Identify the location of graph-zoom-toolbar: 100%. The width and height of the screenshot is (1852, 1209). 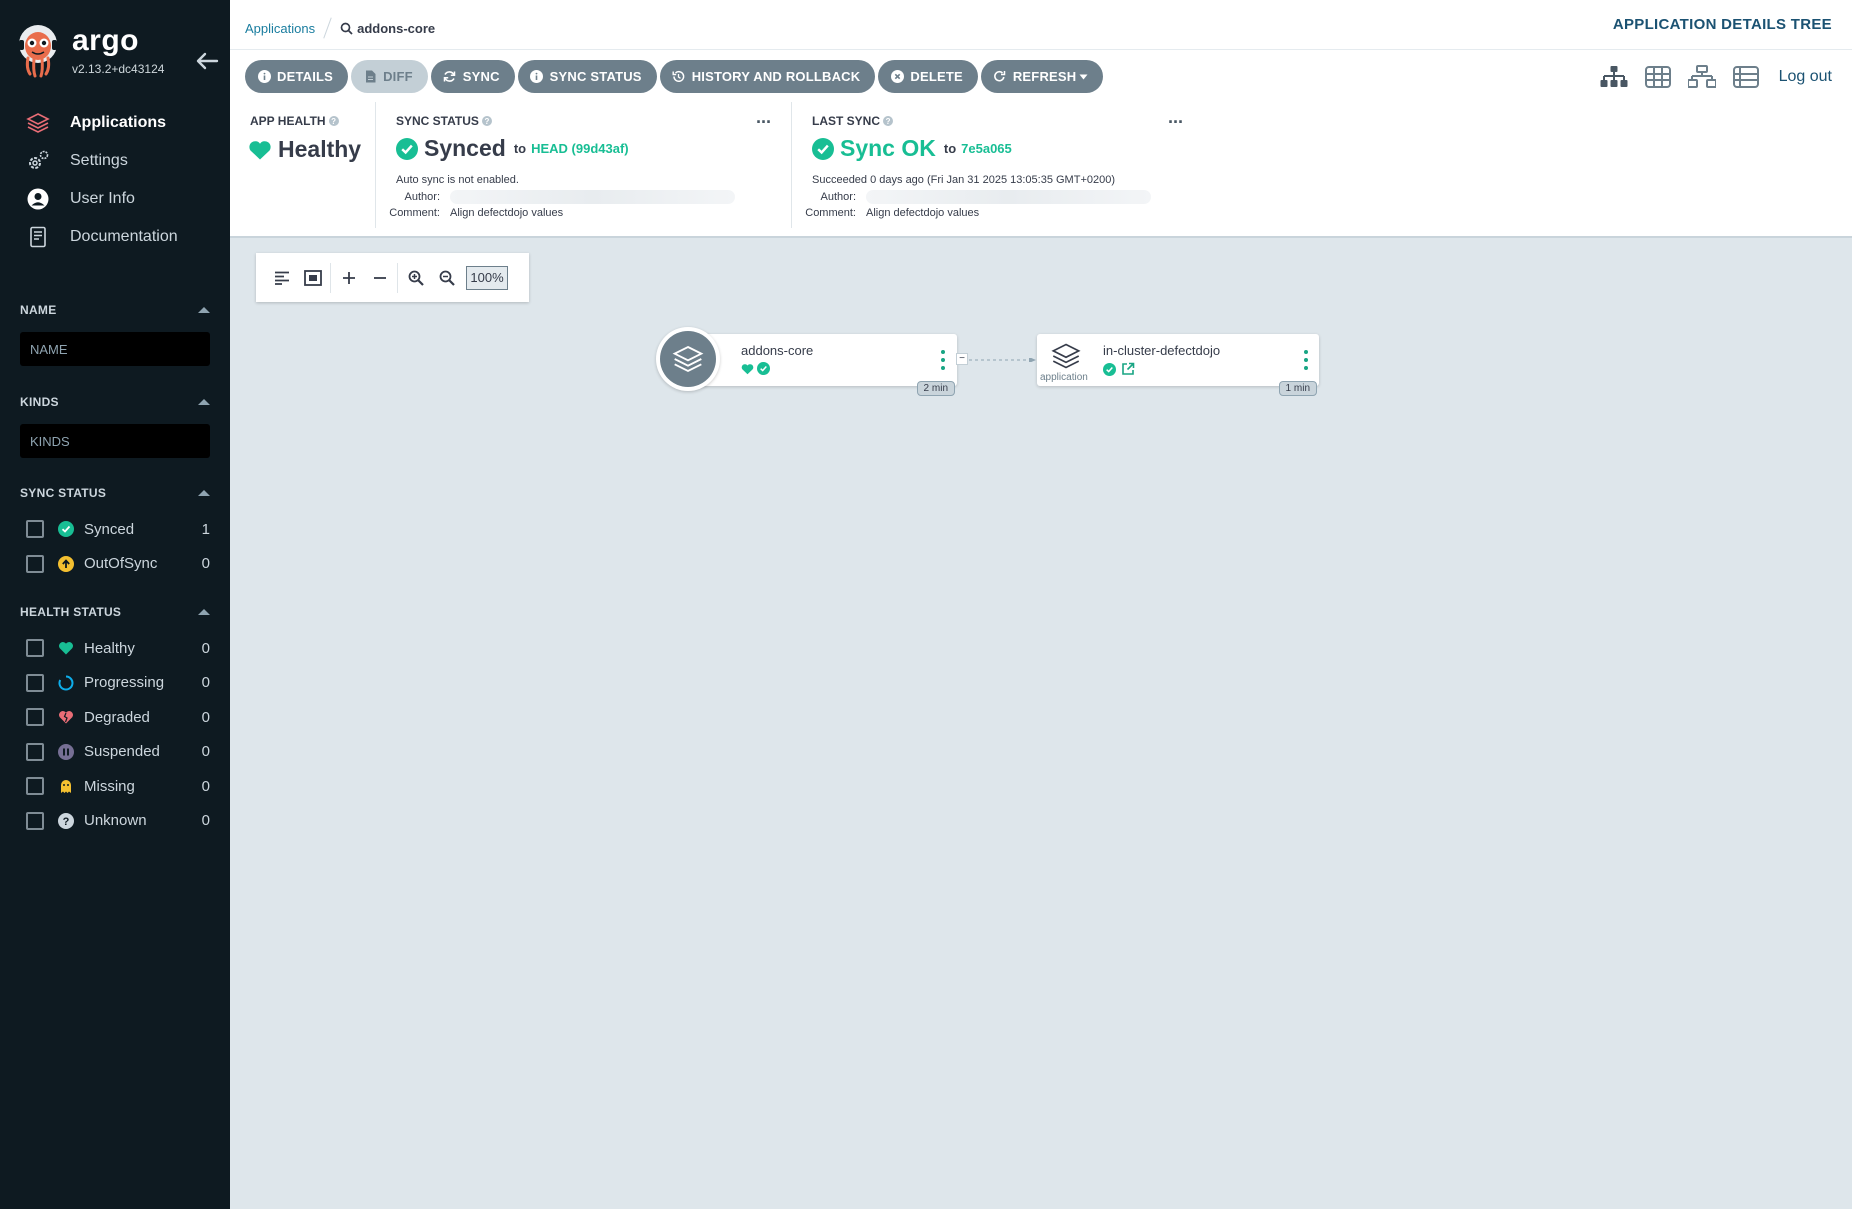
(392, 277).